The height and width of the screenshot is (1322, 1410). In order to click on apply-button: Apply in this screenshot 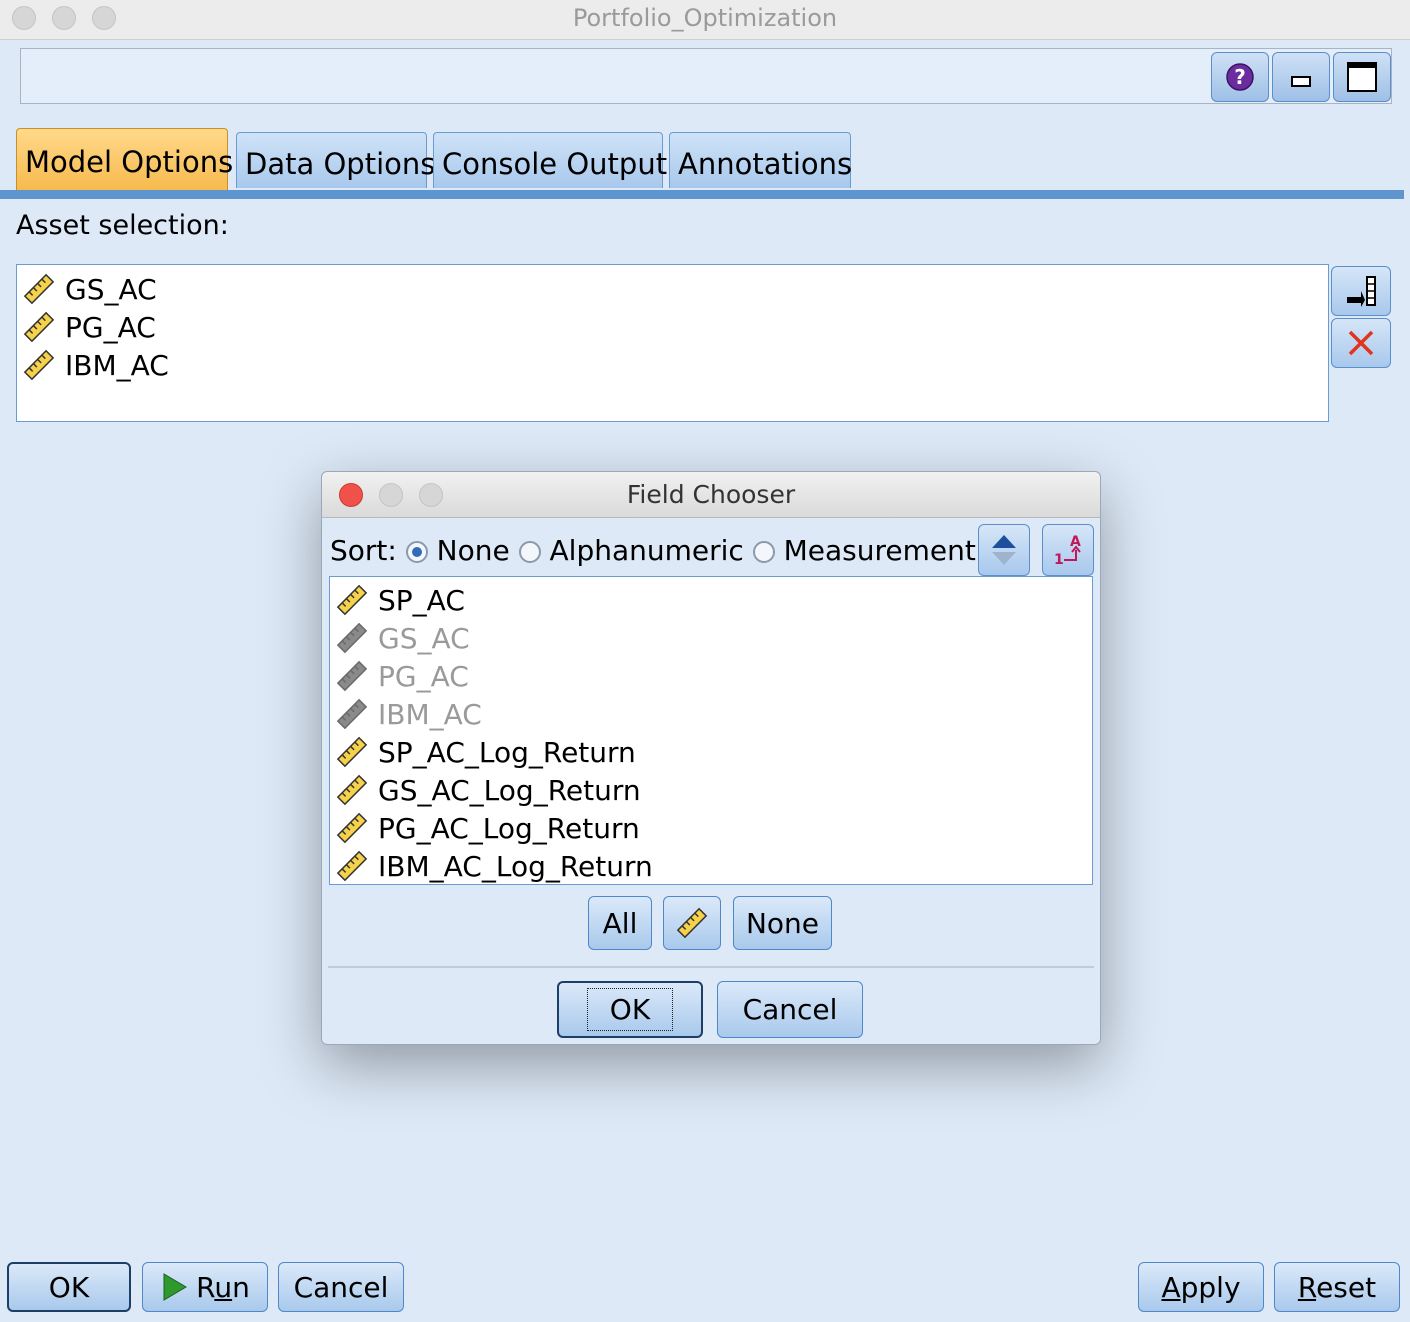, I will do `click(1201, 1287)`.